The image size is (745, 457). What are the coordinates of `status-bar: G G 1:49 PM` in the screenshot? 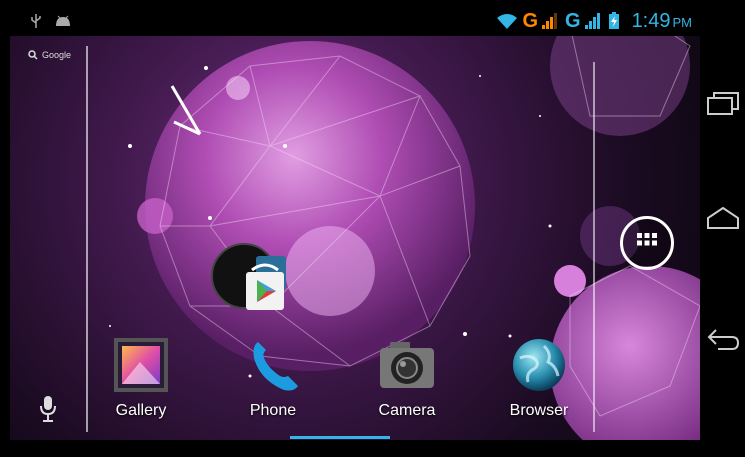 It's located at (355, 21).